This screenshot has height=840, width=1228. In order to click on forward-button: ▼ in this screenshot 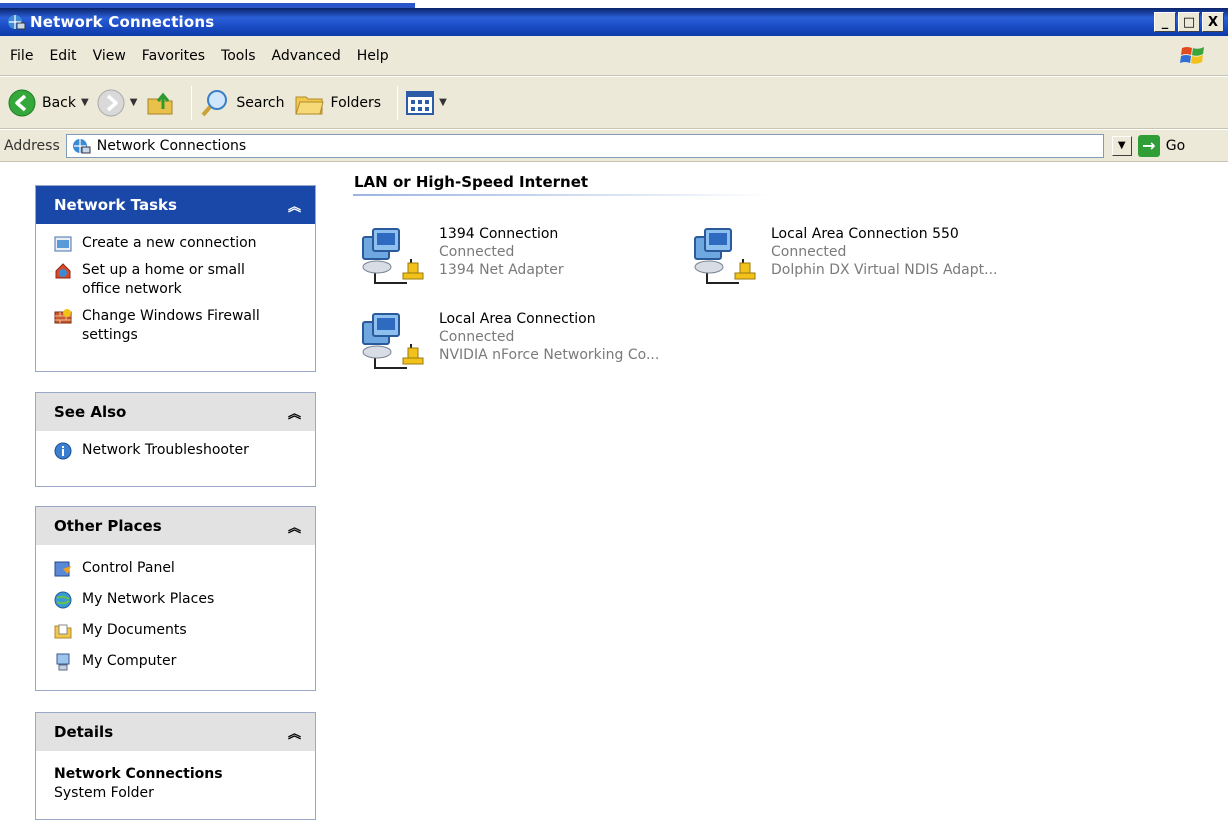, I will do `click(117, 103)`.